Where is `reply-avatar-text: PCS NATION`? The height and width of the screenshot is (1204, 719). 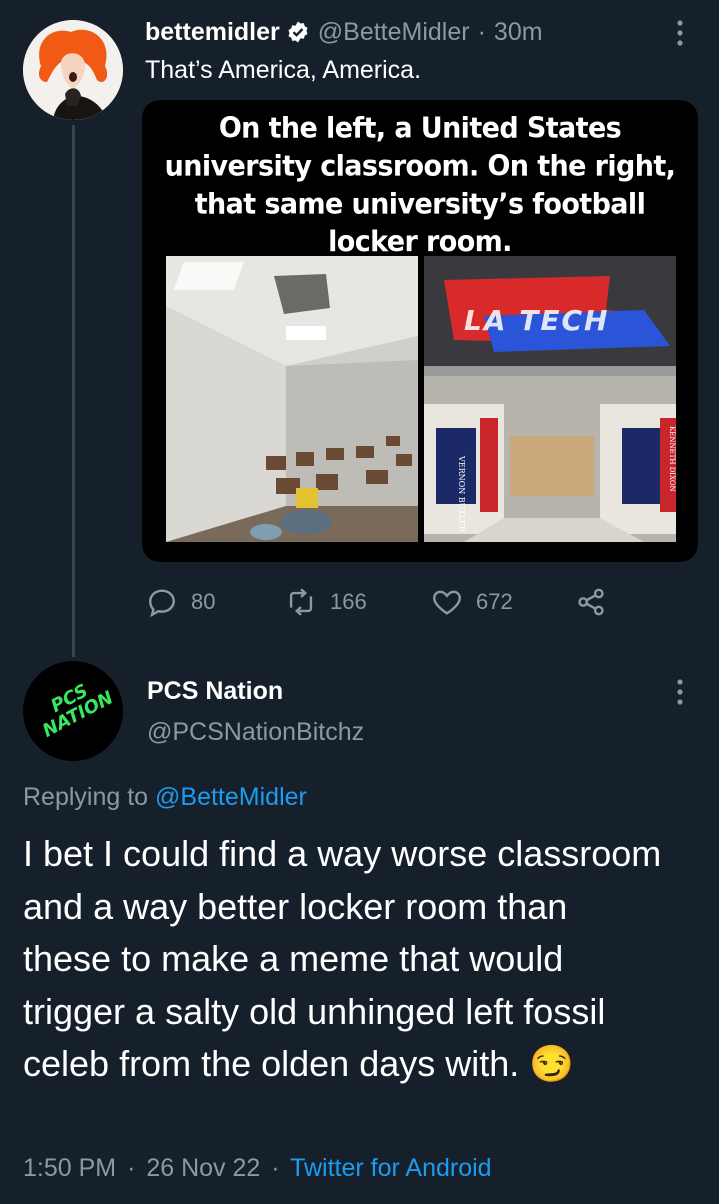
reply-avatar-text: PCS NATION is located at coordinates (78, 711).